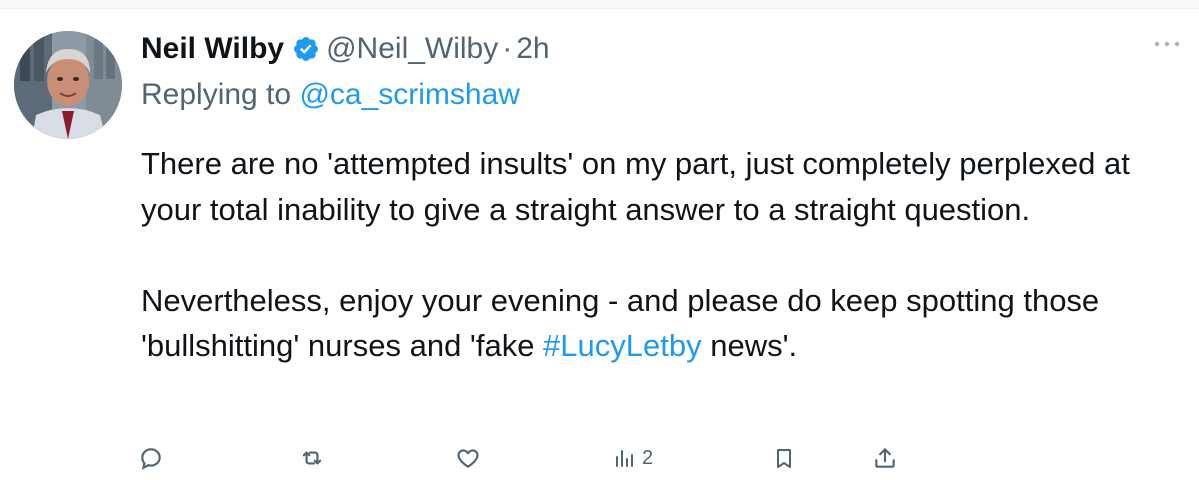  Describe the element at coordinates (216, 94) in the screenshot. I see `replying-to-label: Replying to` at that location.